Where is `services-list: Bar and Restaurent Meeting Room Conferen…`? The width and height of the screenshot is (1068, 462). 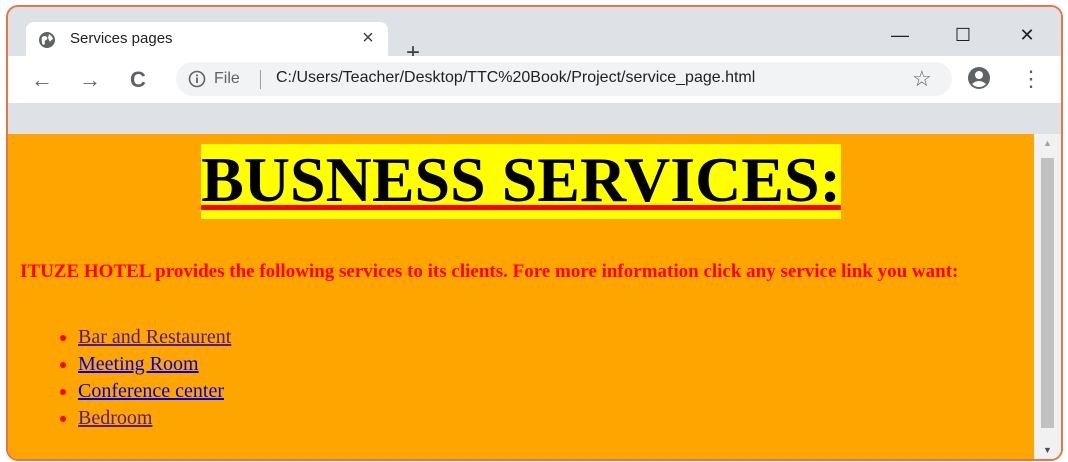 services-list: Bar and Restaurent Meeting Room Conferen… is located at coordinates (131, 378).